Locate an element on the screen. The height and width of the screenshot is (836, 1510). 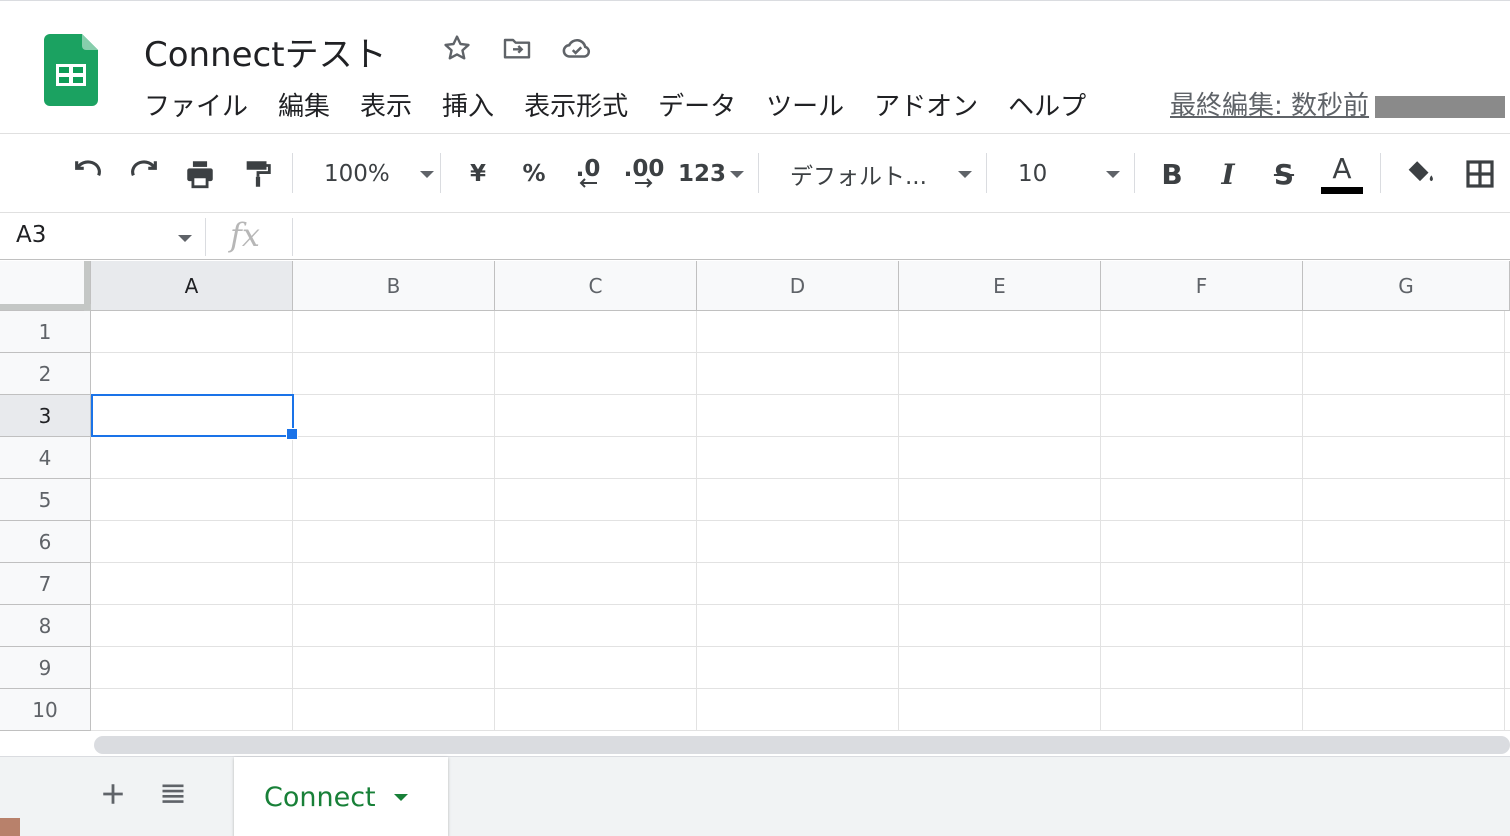
menu-edit: 編集 is located at coordinates (304, 107).